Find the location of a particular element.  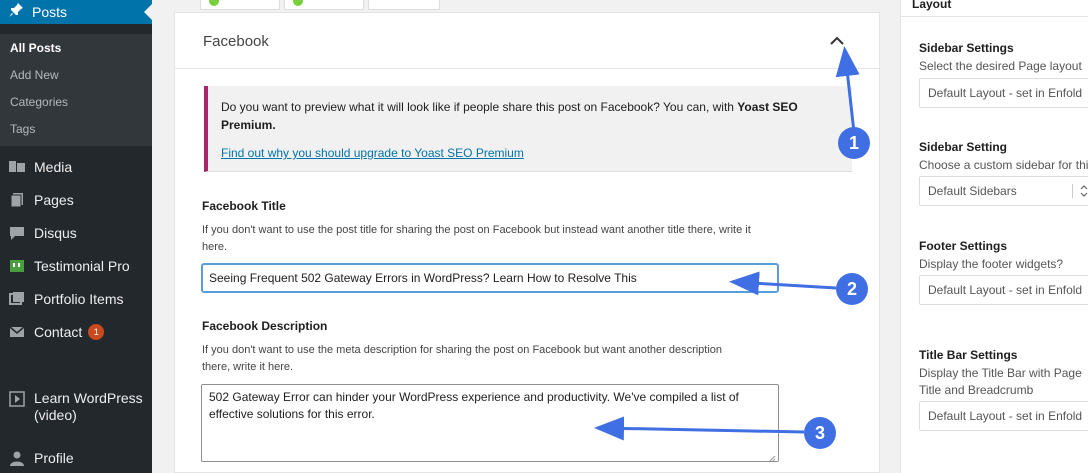

sidebar-item-media: Media is located at coordinates (76, 167).